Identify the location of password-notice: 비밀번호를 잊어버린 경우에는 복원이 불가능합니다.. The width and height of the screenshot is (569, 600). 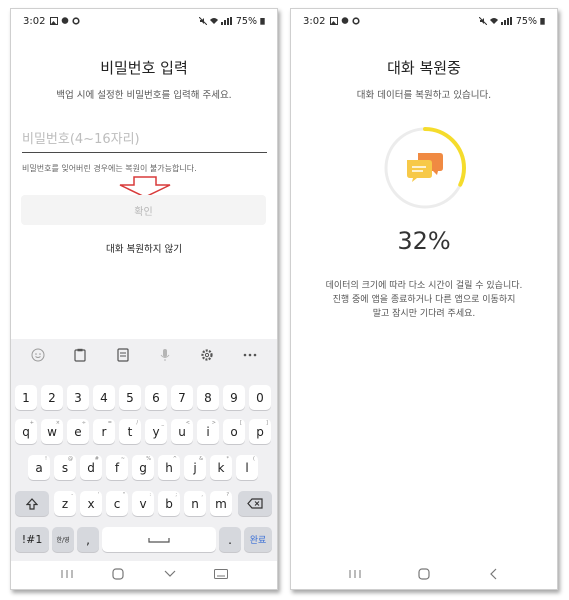
(109, 168).